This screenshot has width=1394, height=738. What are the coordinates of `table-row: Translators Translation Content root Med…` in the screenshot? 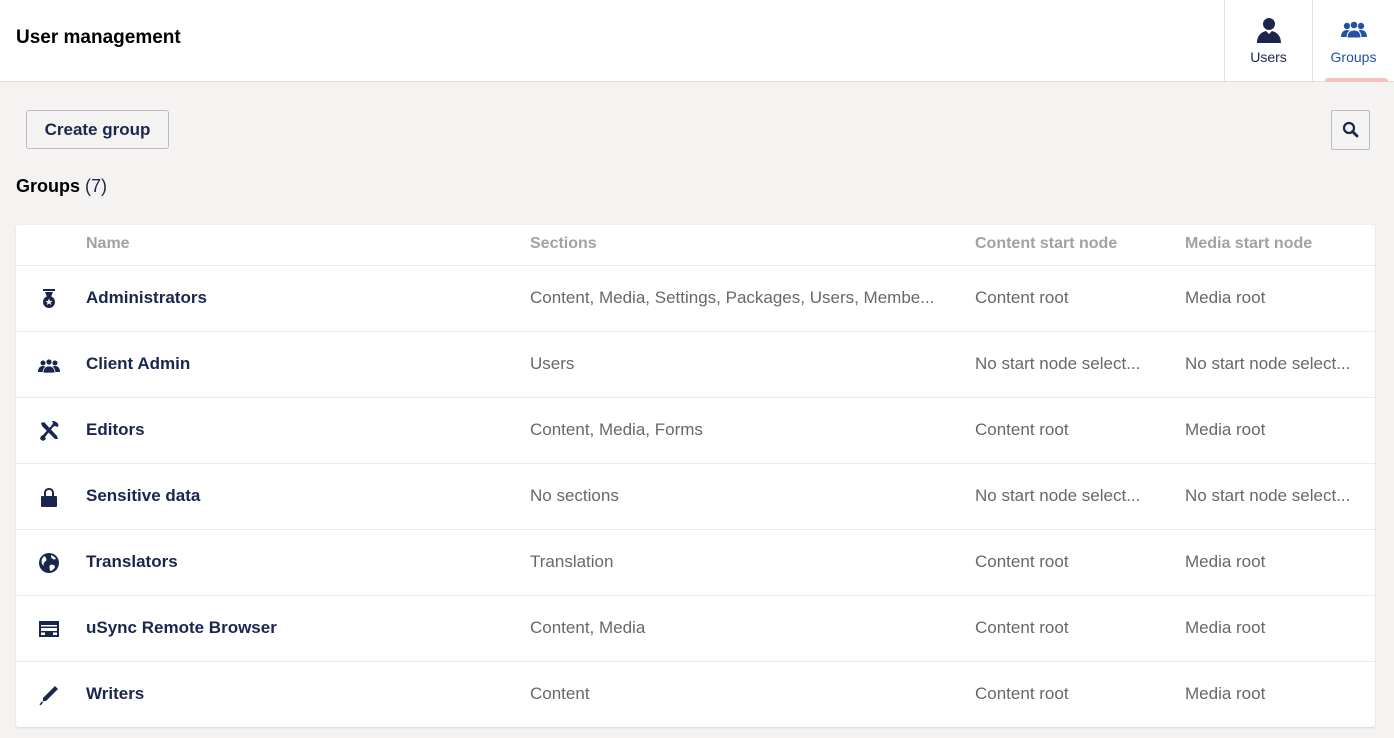 It's located at (695, 563).